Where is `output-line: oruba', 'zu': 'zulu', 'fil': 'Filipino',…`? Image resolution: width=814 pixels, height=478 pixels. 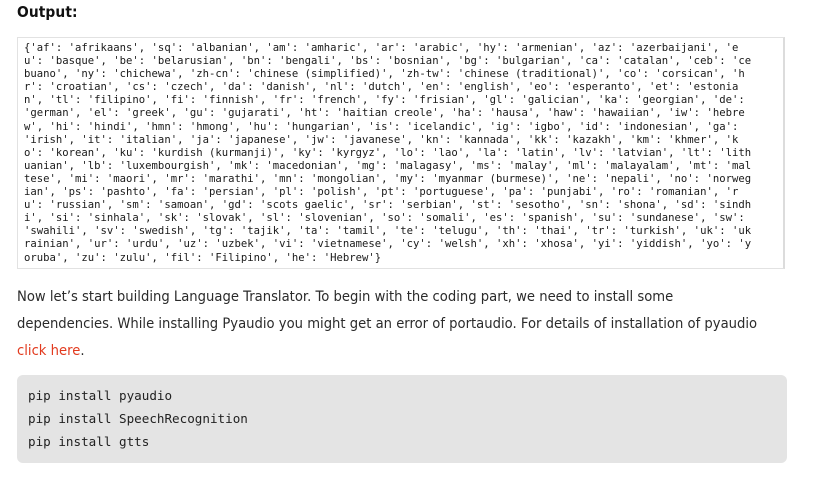 output-line: oruba', 'zu': 'zulu', 'fil': 'Filipino',… is located at coordinates (203, 257).